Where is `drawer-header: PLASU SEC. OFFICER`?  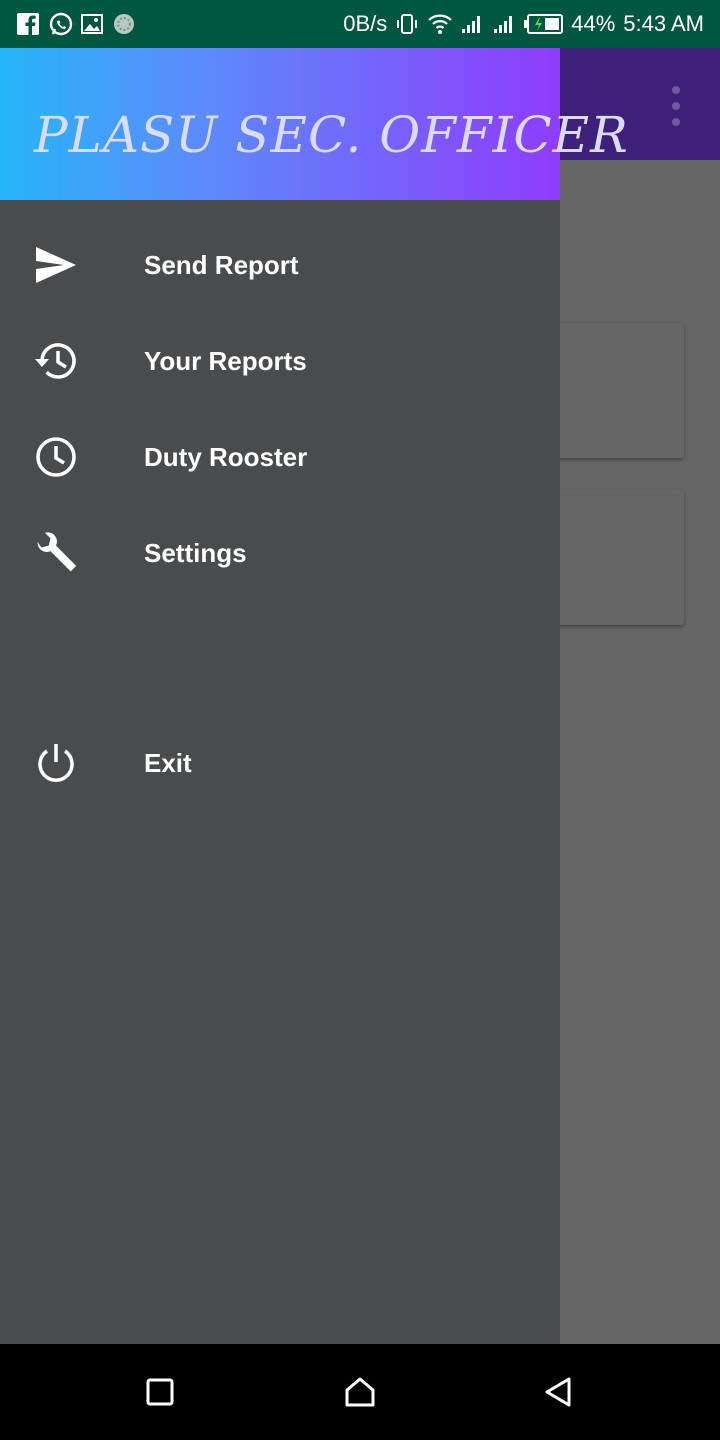 drawer-header: PLASU SEC. OFFICER is located at coordinates (314, 124).